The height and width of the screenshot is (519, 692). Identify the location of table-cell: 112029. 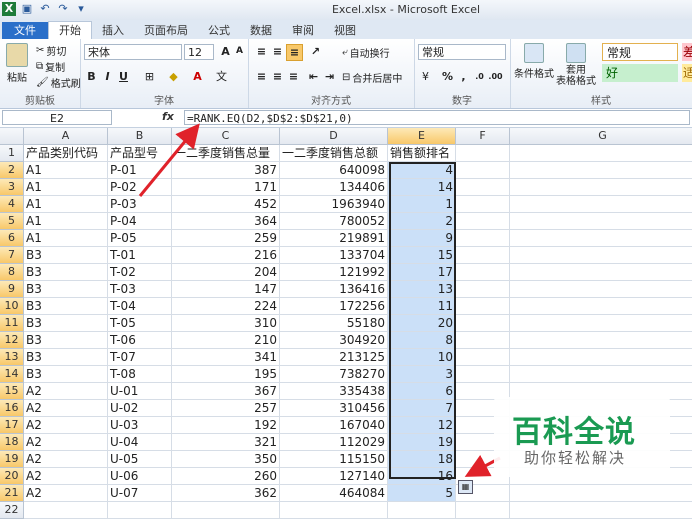
(334, 442).